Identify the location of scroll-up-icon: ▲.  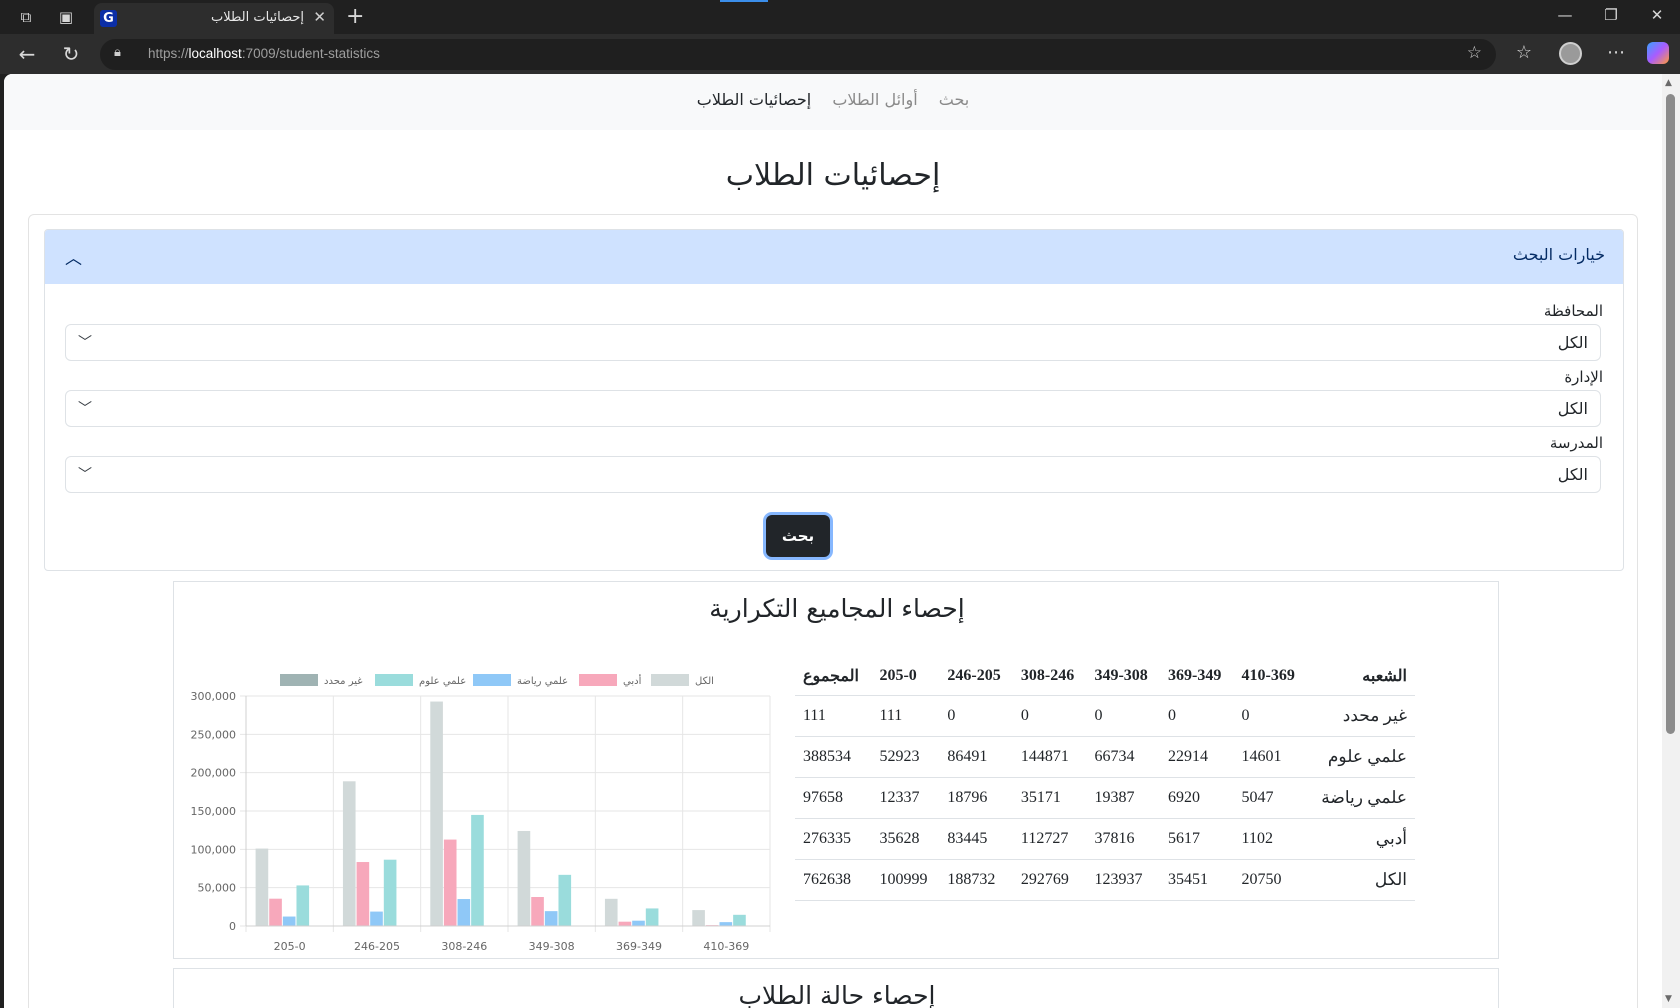
(1668, 83).